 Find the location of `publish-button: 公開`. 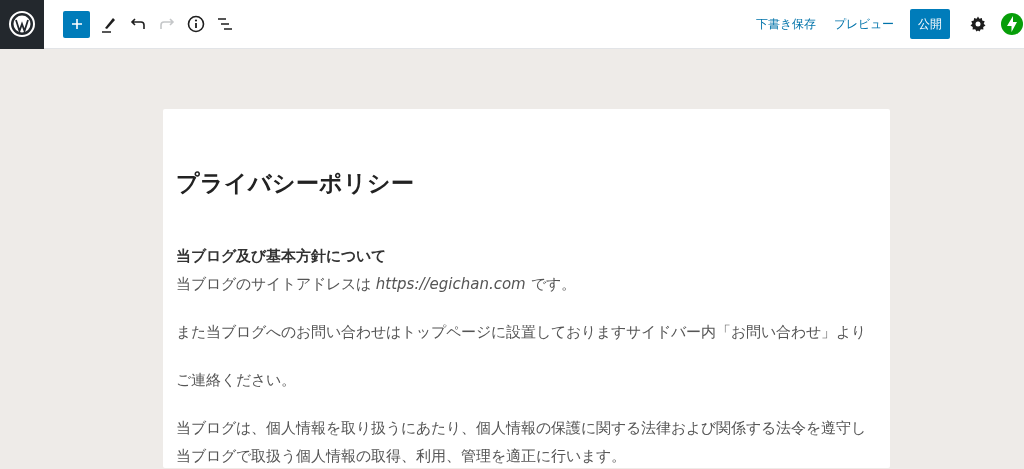

publish-button: 公開 is located at coordinates (930, 24).